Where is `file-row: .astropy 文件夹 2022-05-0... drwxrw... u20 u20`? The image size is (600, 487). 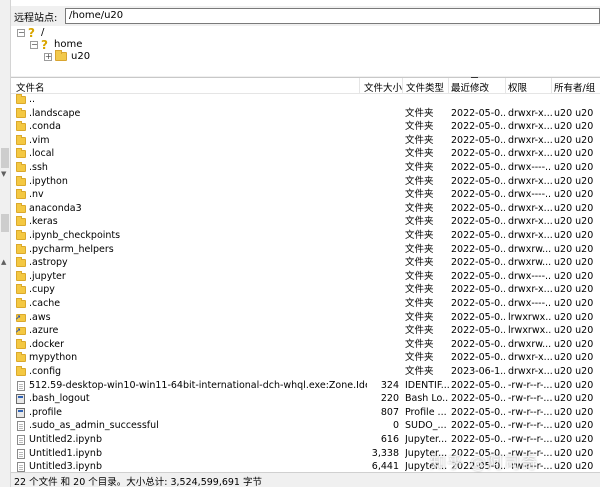 file-row: .astropy 文件夹 2022-05-0... drwxrw... u20 u20 is located at coordinates (305, 263).